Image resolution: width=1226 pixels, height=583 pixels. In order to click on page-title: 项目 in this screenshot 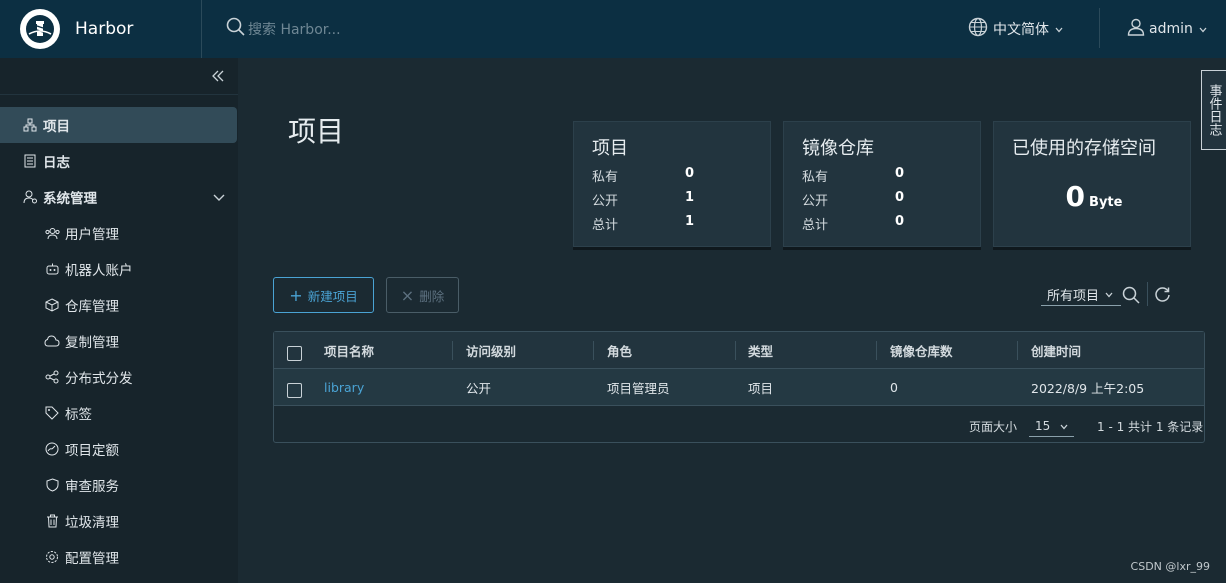, I will do `click(316, 131)`.